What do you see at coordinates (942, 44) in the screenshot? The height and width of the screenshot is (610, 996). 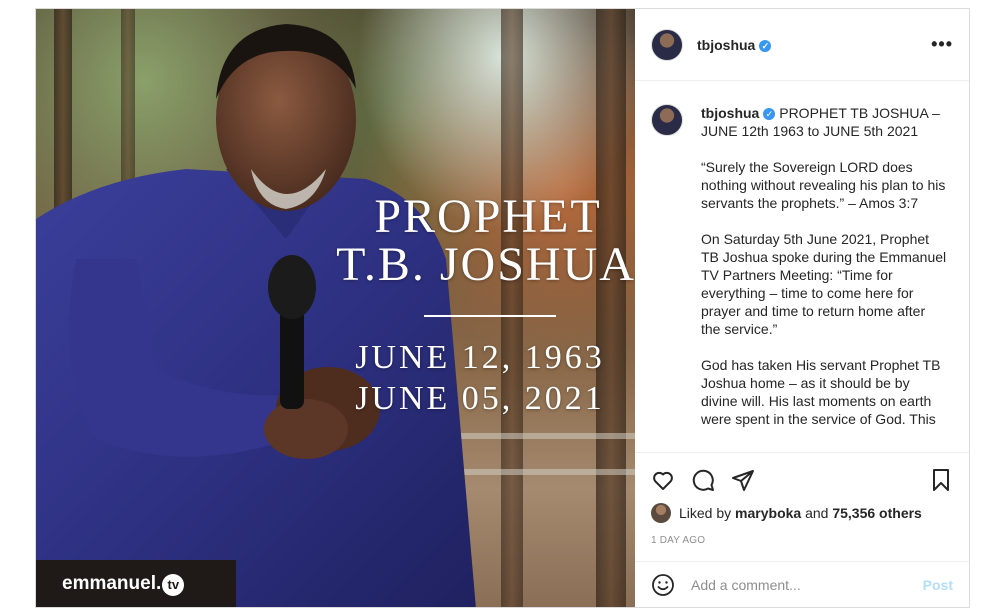 I see `more-options-icon: •••` at bounding box center [942, 44].